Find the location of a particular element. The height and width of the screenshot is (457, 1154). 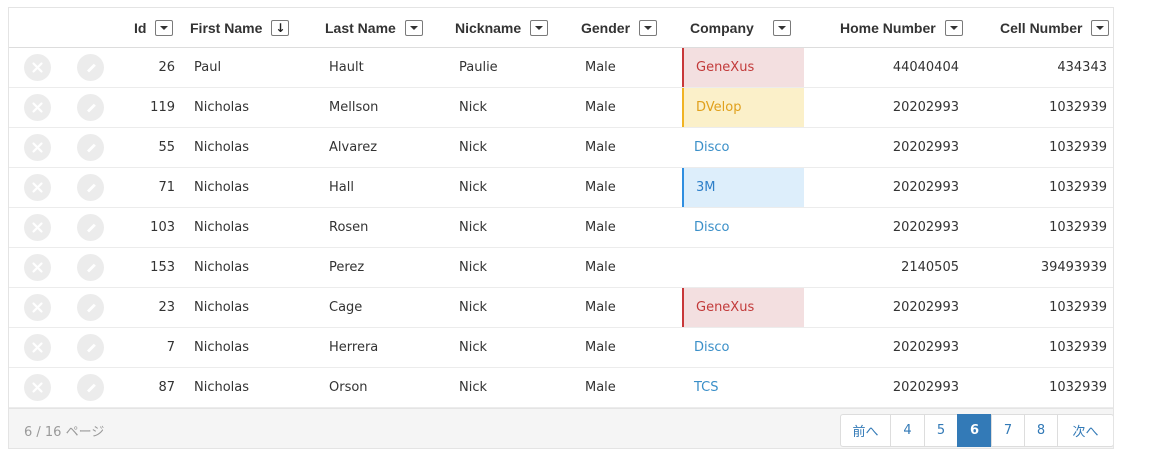

column-header-last-name: Last Name is located at coordinates (374, 28).